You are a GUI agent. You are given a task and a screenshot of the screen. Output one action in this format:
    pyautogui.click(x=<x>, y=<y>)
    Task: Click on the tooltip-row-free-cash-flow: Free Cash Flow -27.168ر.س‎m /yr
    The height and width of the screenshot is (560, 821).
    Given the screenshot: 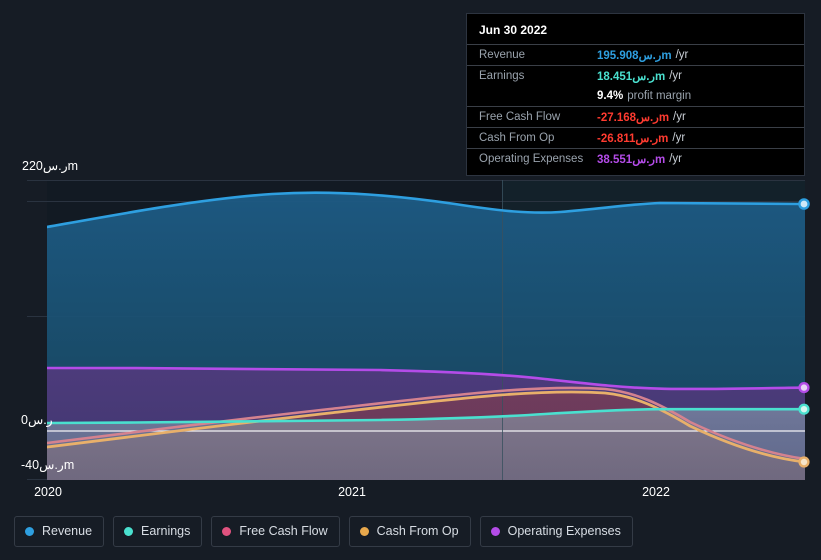 What is the action you would take?
    pyautogui.click(x=635, y=116)
    